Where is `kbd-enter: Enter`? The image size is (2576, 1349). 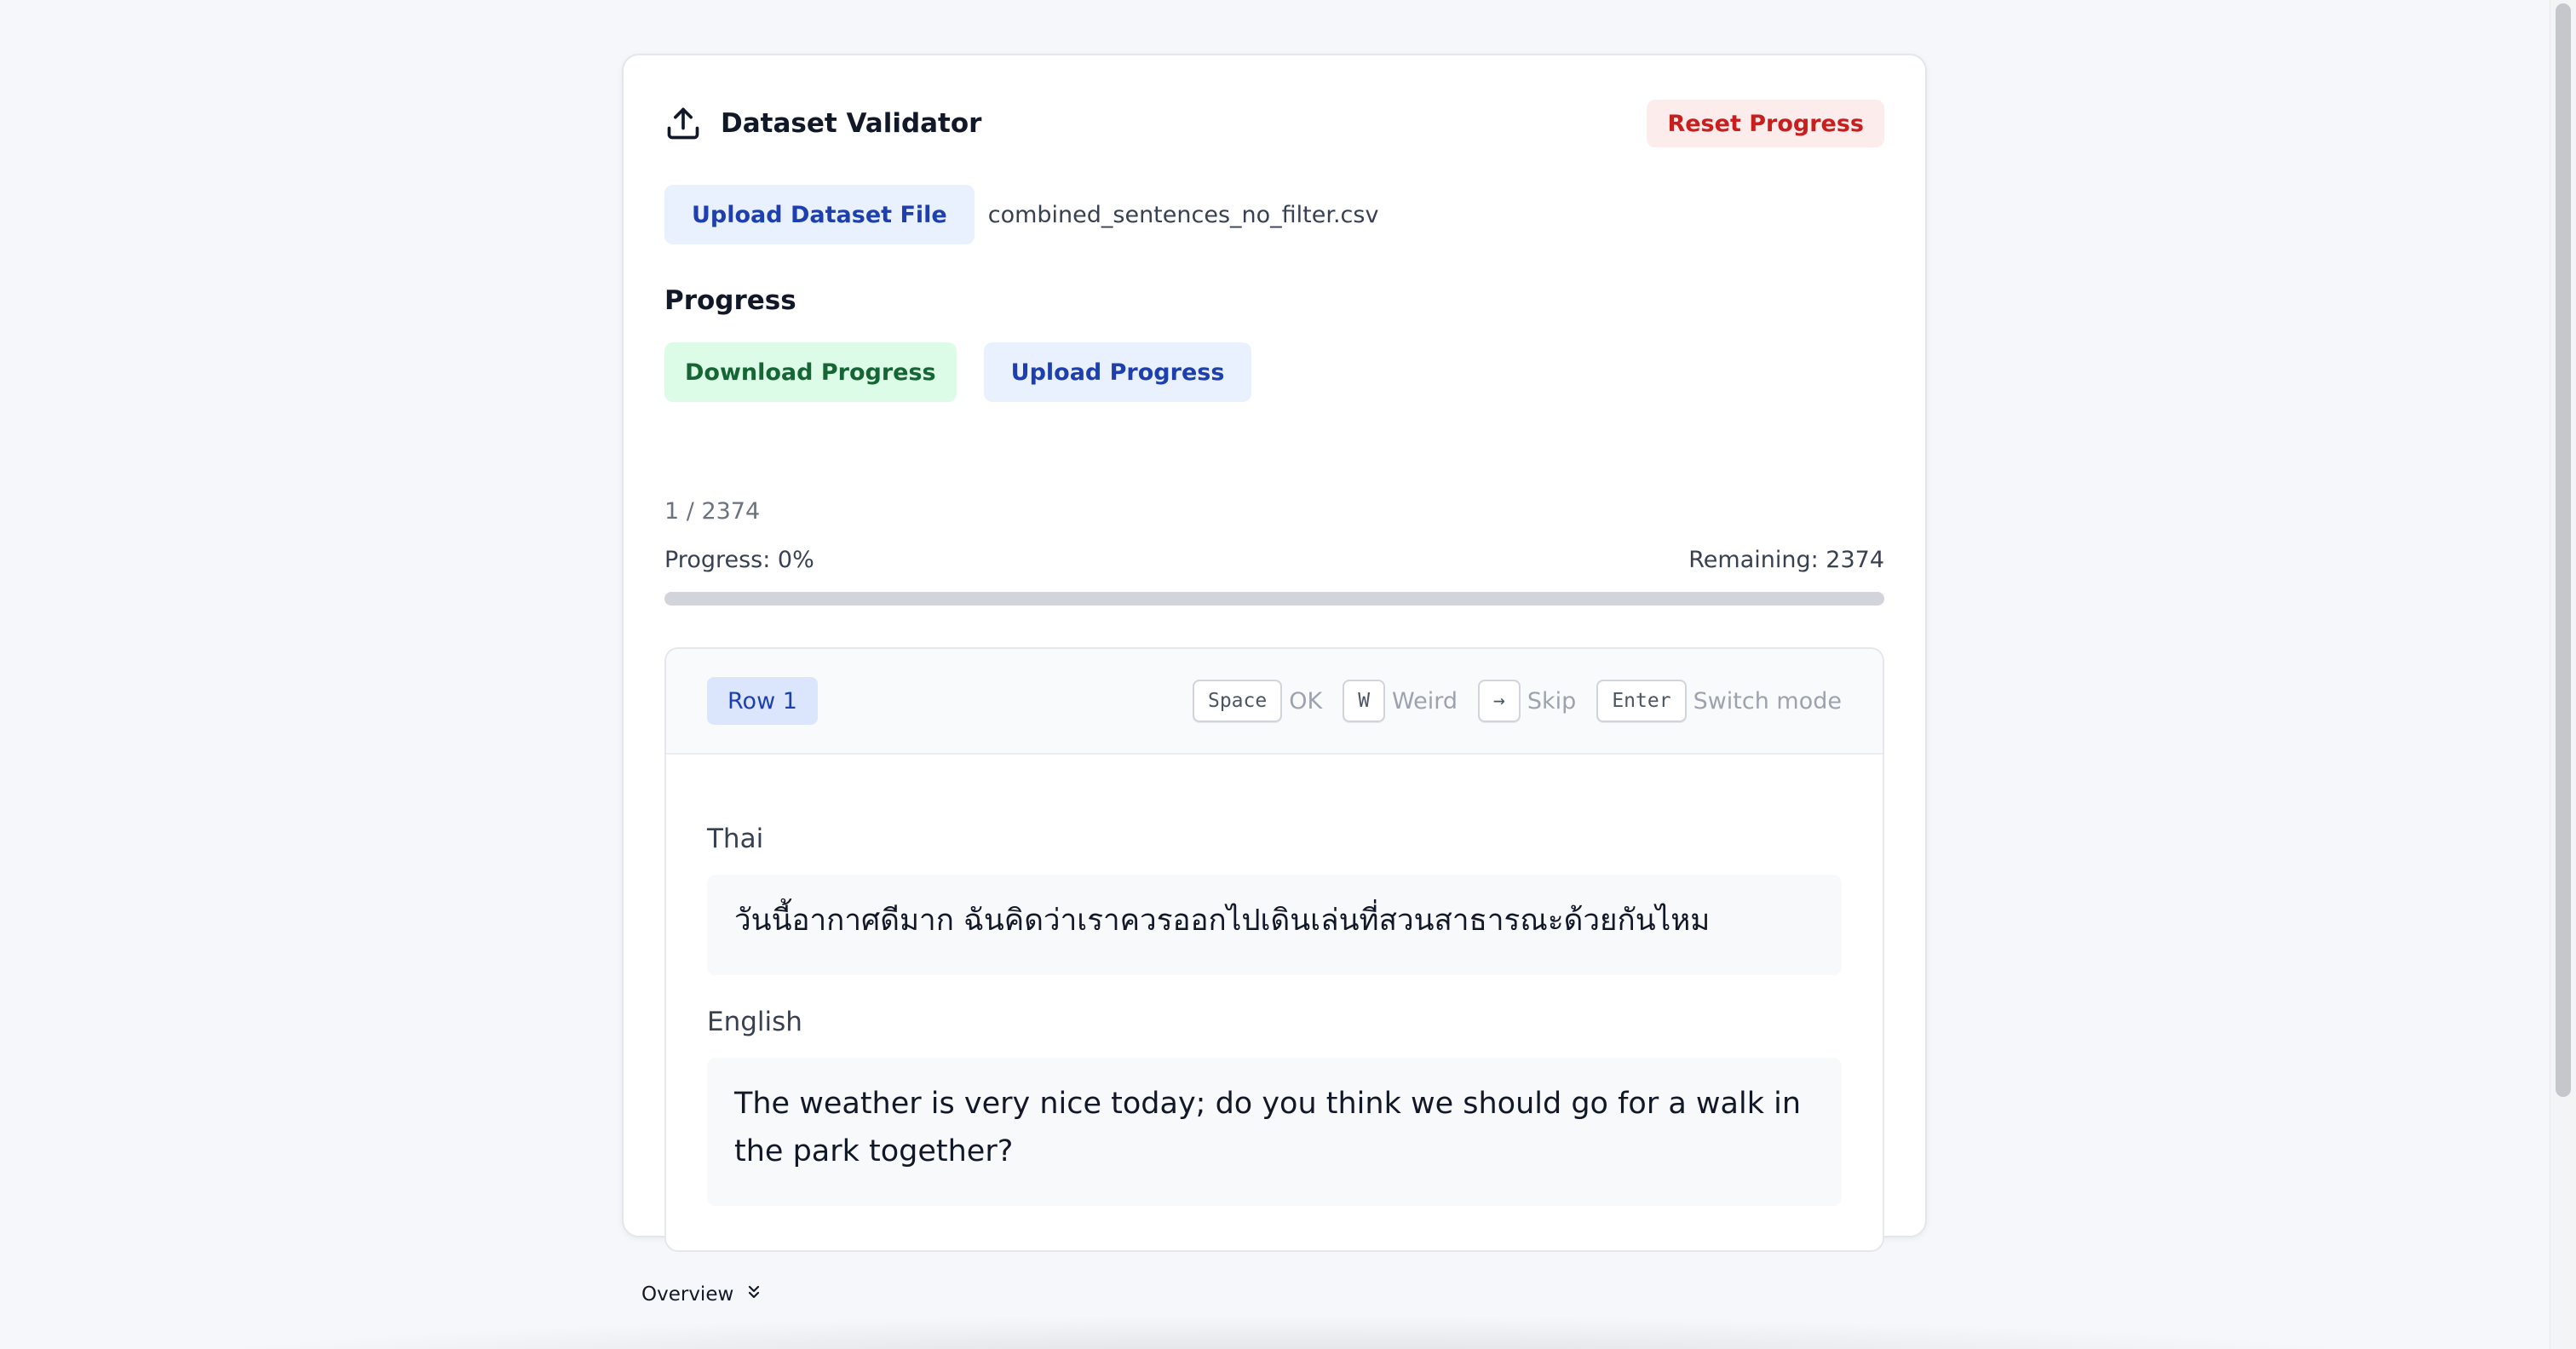
kbd-enter: Enter is located at coordinates (1642, 701).